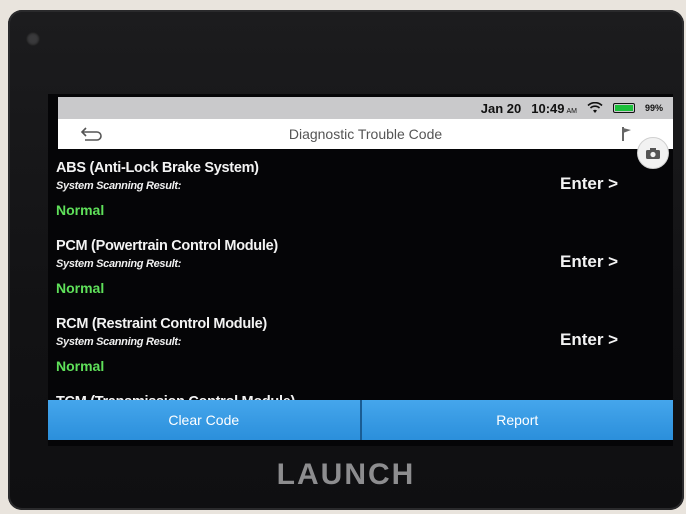 The image size is (686, 514). I want to click on enter-button-abs: Enter >, so click(589, 184).